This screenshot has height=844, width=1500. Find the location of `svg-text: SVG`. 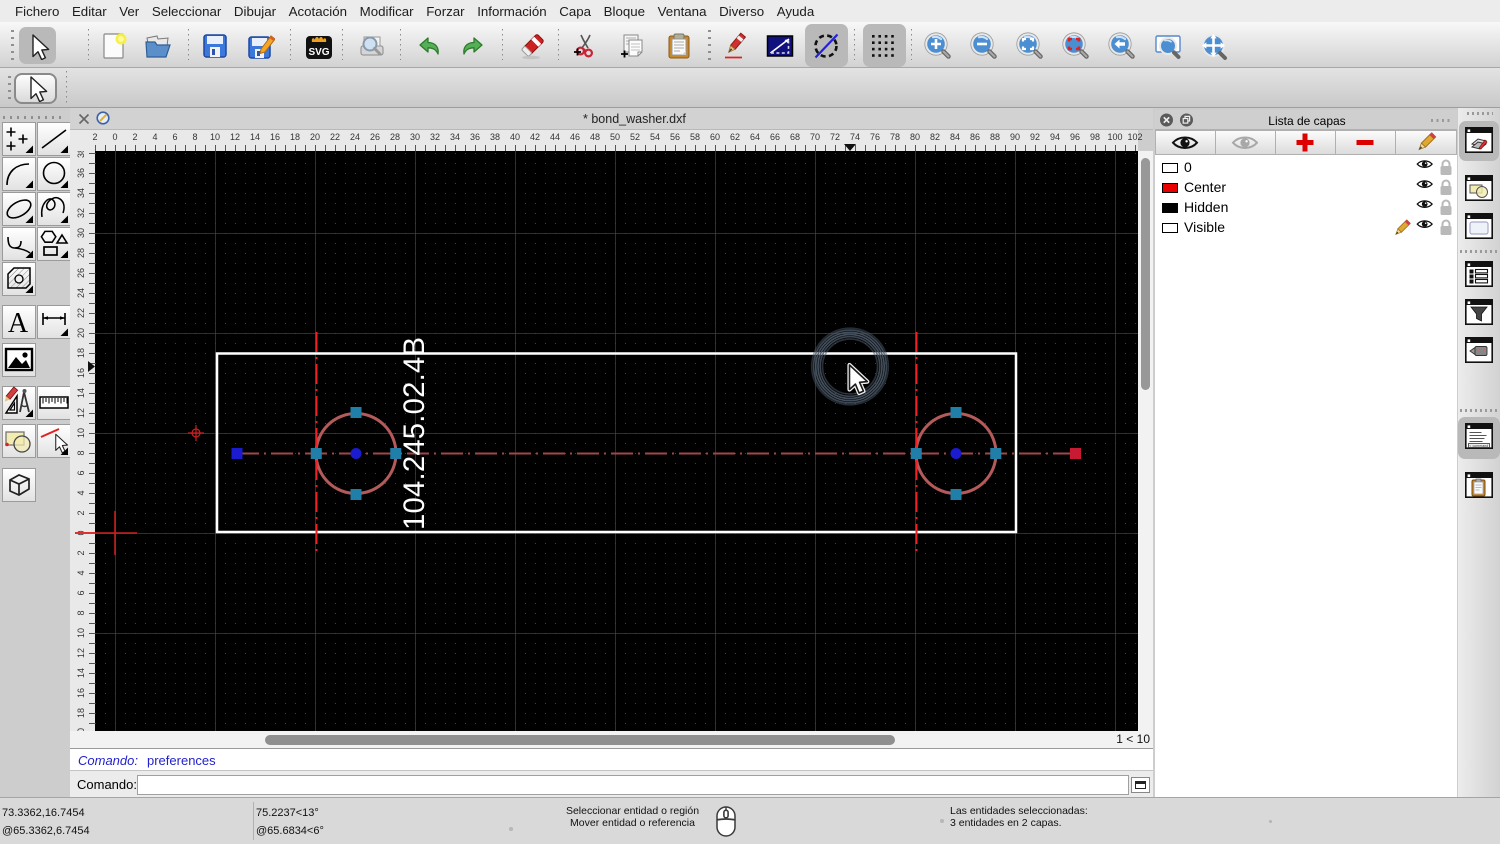

svg-text: SVG is located at coordinates (318, 52).